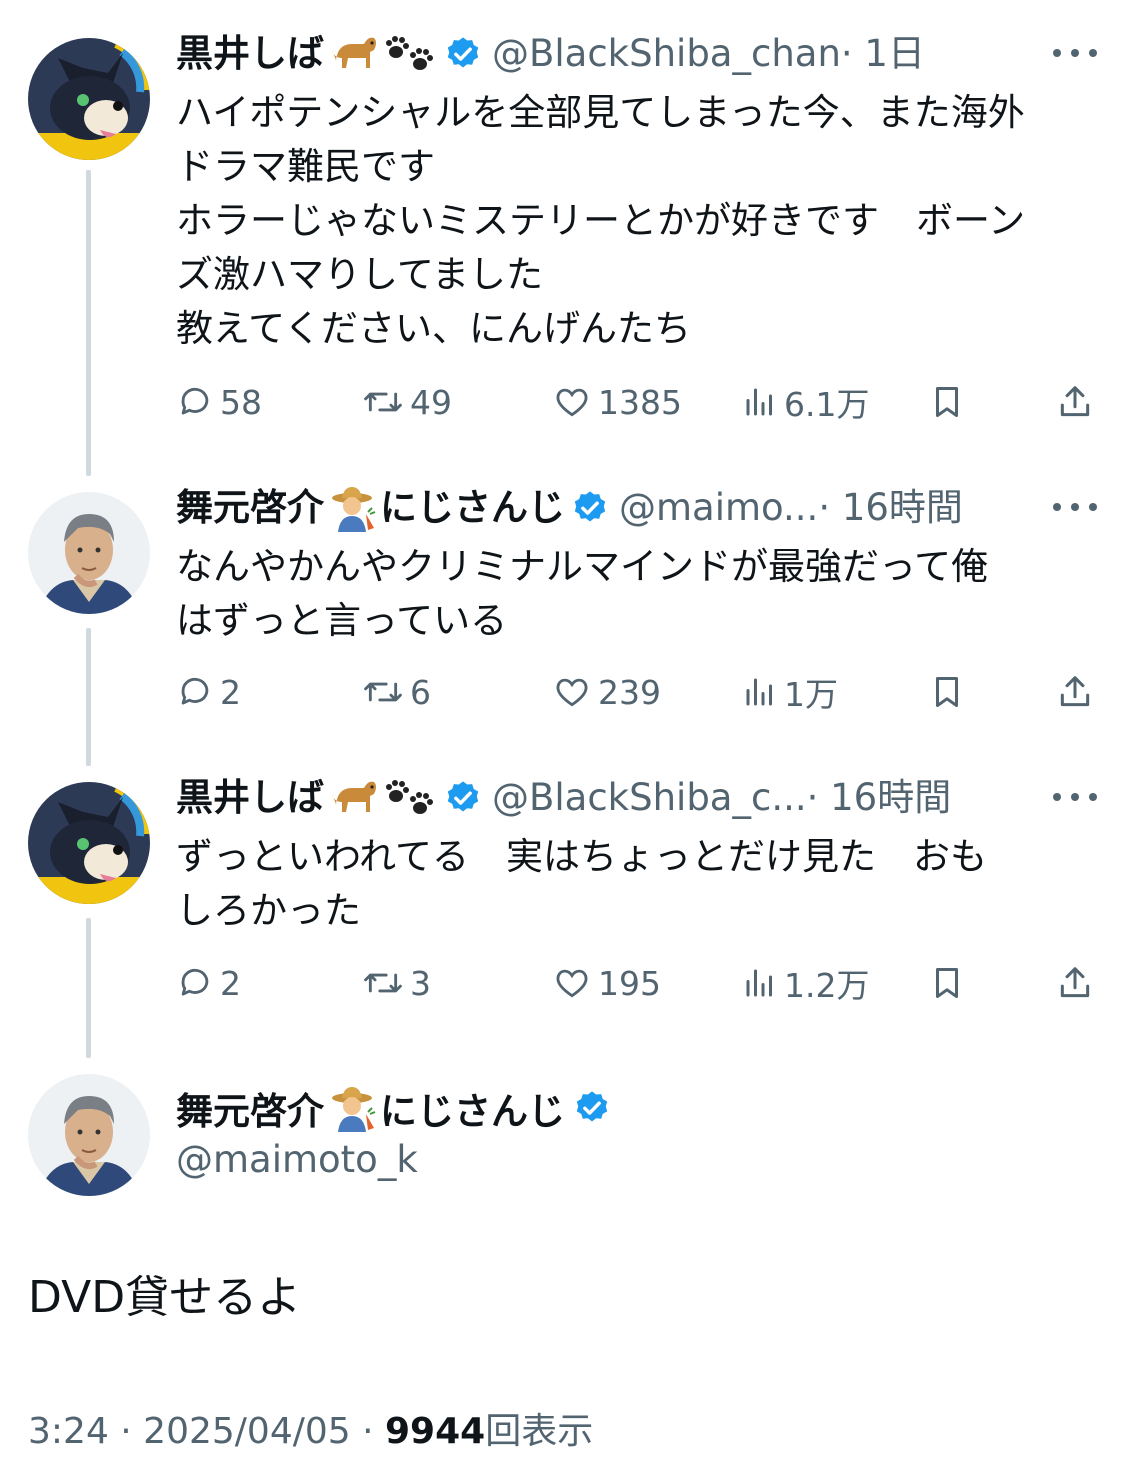  I want to click on action-bar: 58 49 1385 6.1万, so click(636, 402).